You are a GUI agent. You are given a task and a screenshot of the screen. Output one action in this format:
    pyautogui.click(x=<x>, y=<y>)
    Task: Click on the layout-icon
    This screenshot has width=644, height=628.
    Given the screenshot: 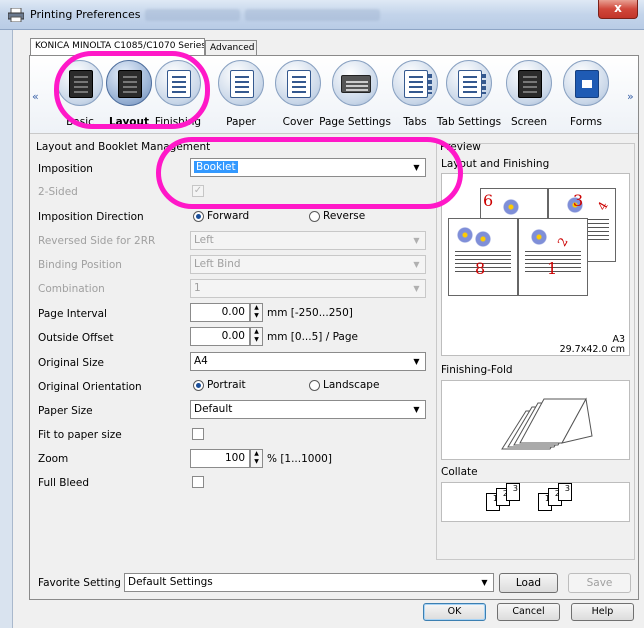 What is the action you would take?
    pyautogui.click(x=130, y=84)
    